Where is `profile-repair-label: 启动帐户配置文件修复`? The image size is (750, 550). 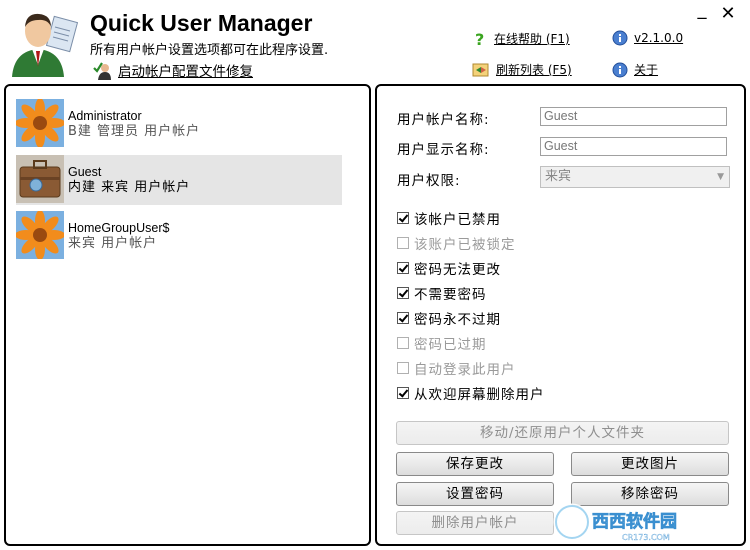
profile-repair-label: 启动帐户配置文件修复 is located at coordinates (185, 72).